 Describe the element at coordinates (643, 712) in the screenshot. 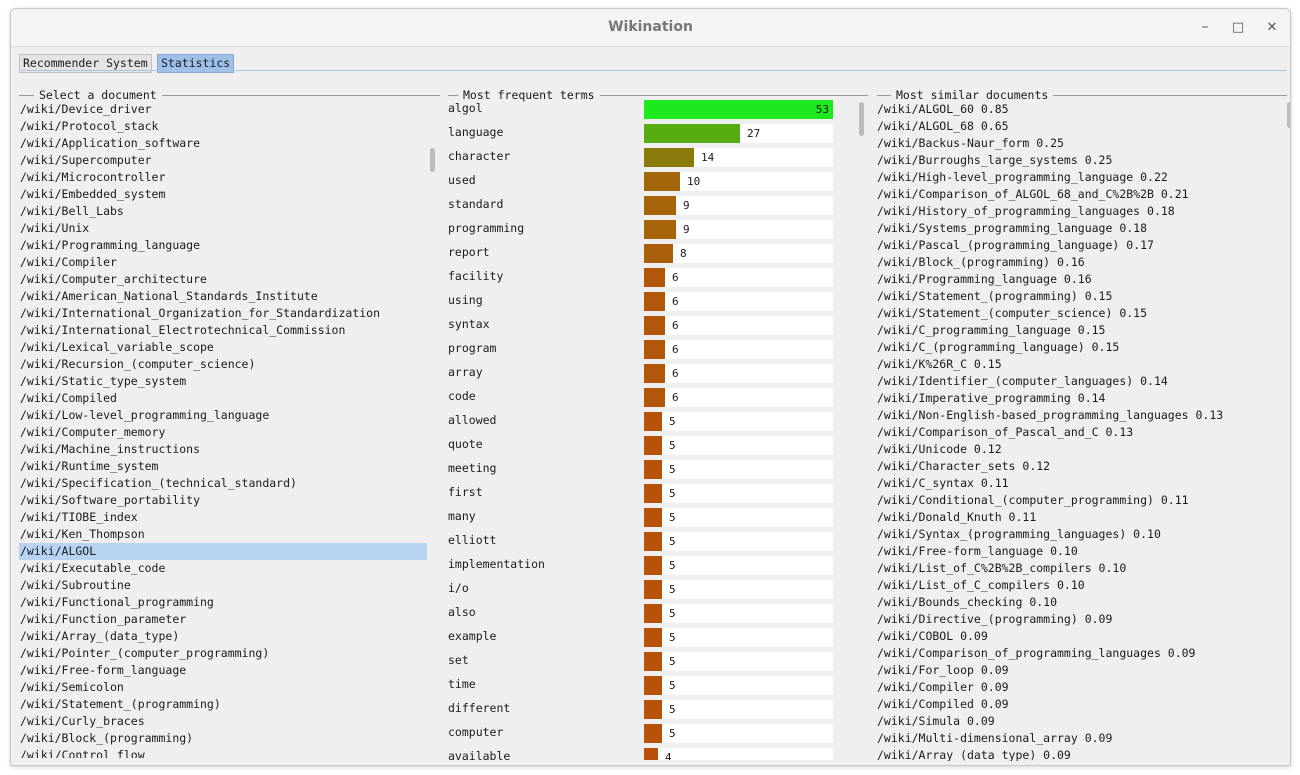

I see `term-row: different 5` at that location.